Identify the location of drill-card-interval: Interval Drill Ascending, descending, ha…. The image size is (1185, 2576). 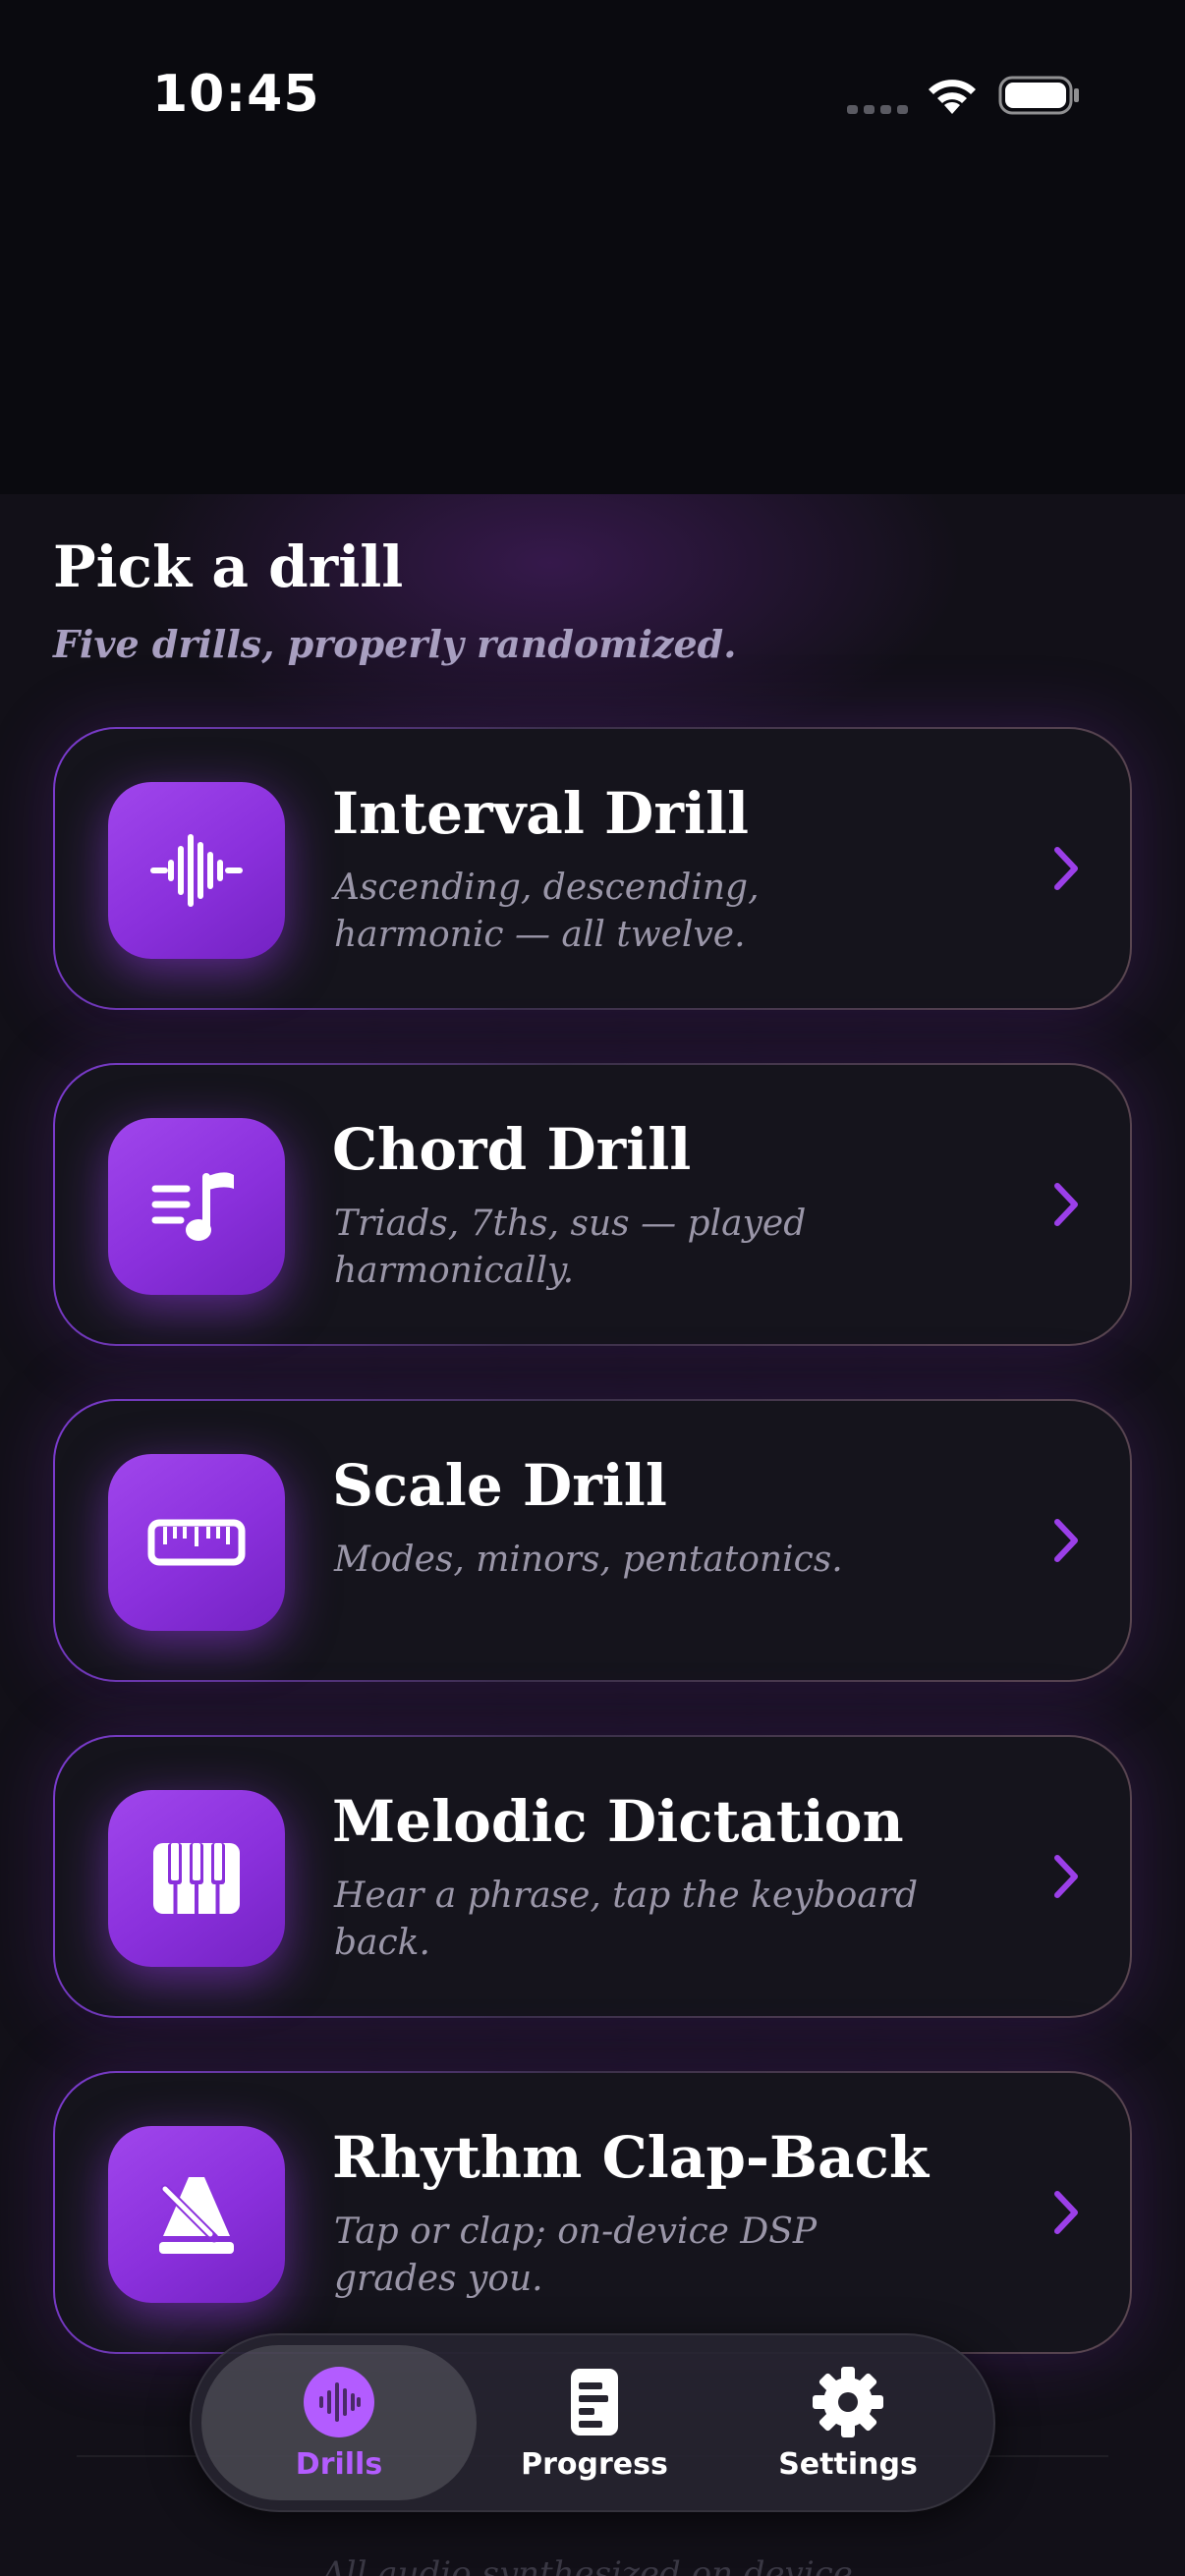
(592, 868).